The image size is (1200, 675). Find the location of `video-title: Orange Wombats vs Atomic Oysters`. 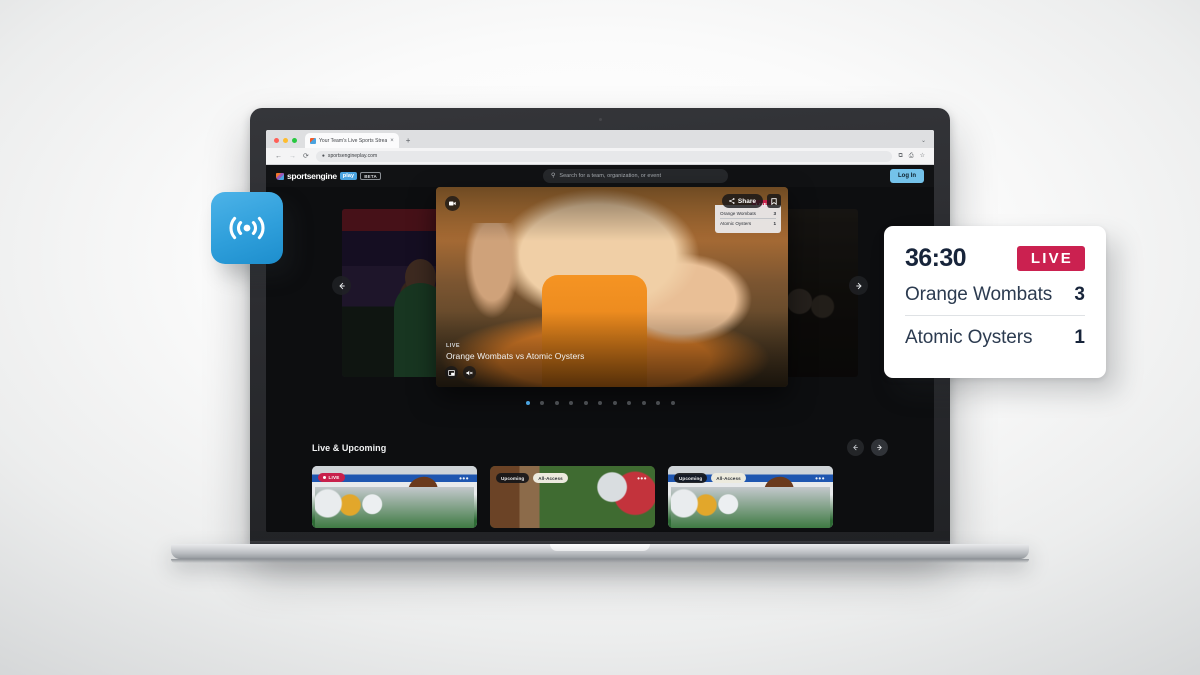

video-title: Orange Wombats vs Atomic Oysters is located at coordinates (515, 356).